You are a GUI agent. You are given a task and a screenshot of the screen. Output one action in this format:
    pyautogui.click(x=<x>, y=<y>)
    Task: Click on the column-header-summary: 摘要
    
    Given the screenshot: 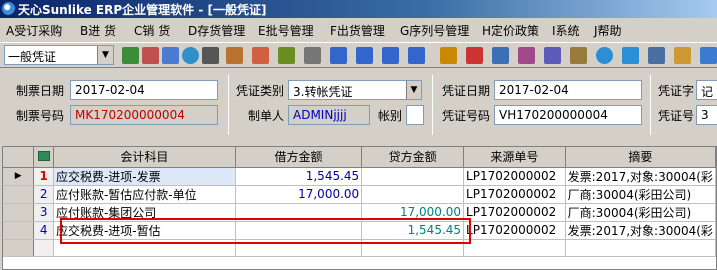 What is the action you would take?
    pyautogui.click(x=640, y=157)
    